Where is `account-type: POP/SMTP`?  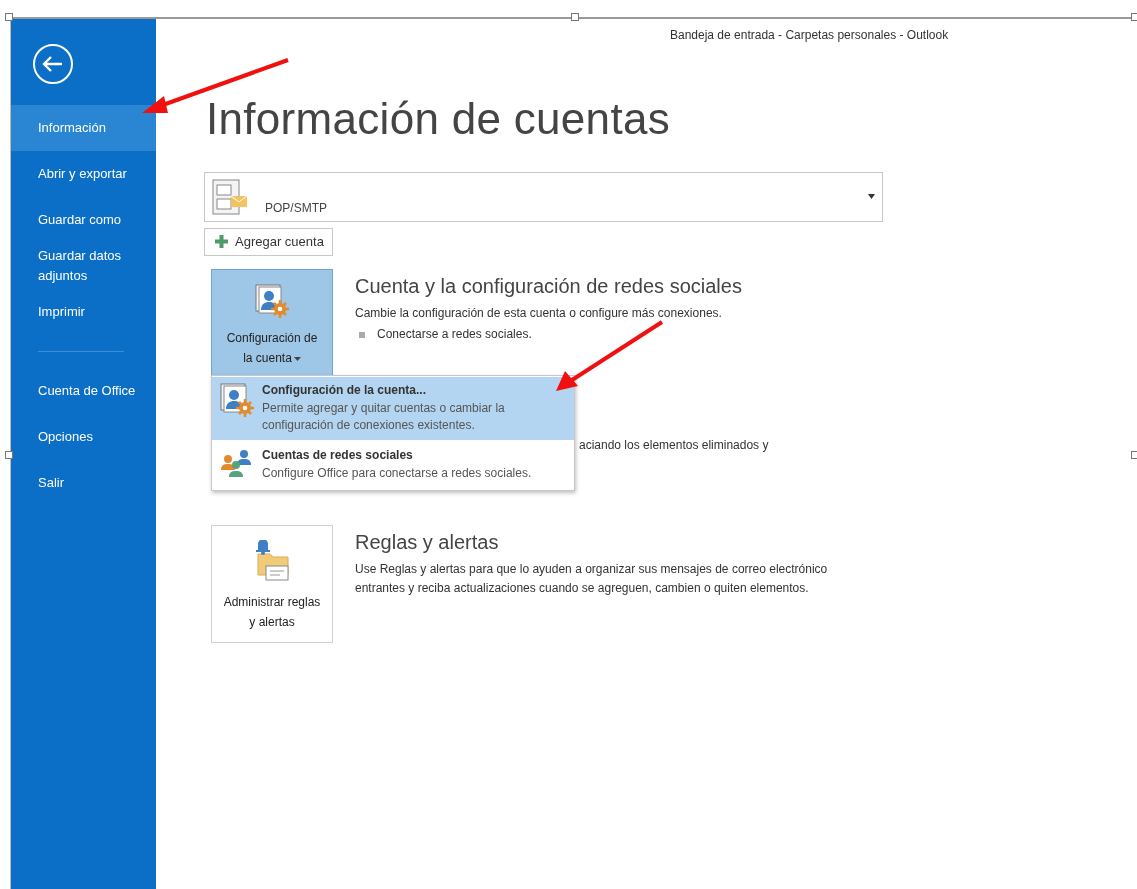 account-type: POP/SMTP is located at coordinates (296, 208).